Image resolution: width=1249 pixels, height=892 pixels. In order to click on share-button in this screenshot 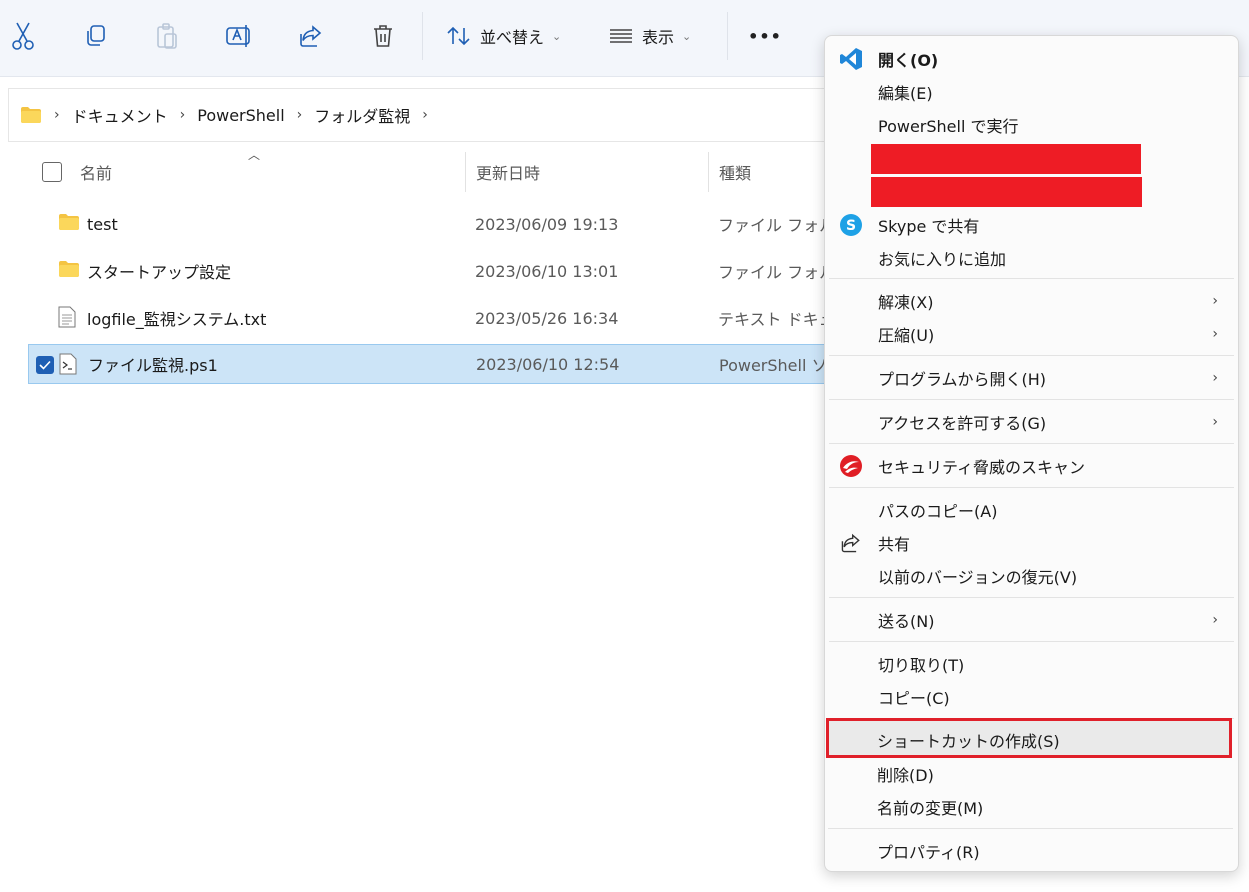, I will do `click(311, 36)`.